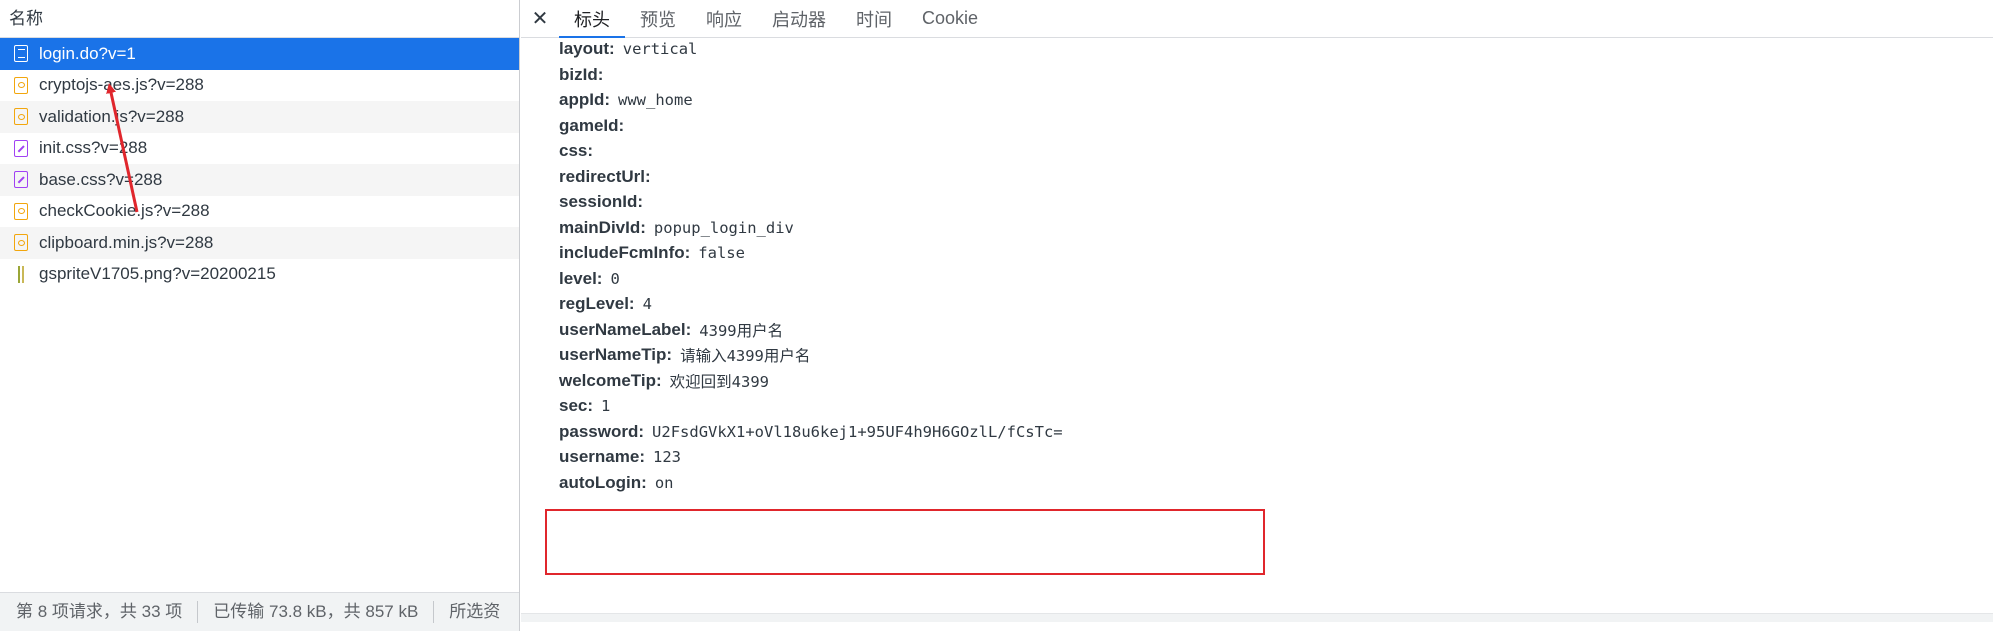 The width and height of the screenshot is (1993, 631). I want to click on form-field-row: redirectUrl:, so click(609, 176).